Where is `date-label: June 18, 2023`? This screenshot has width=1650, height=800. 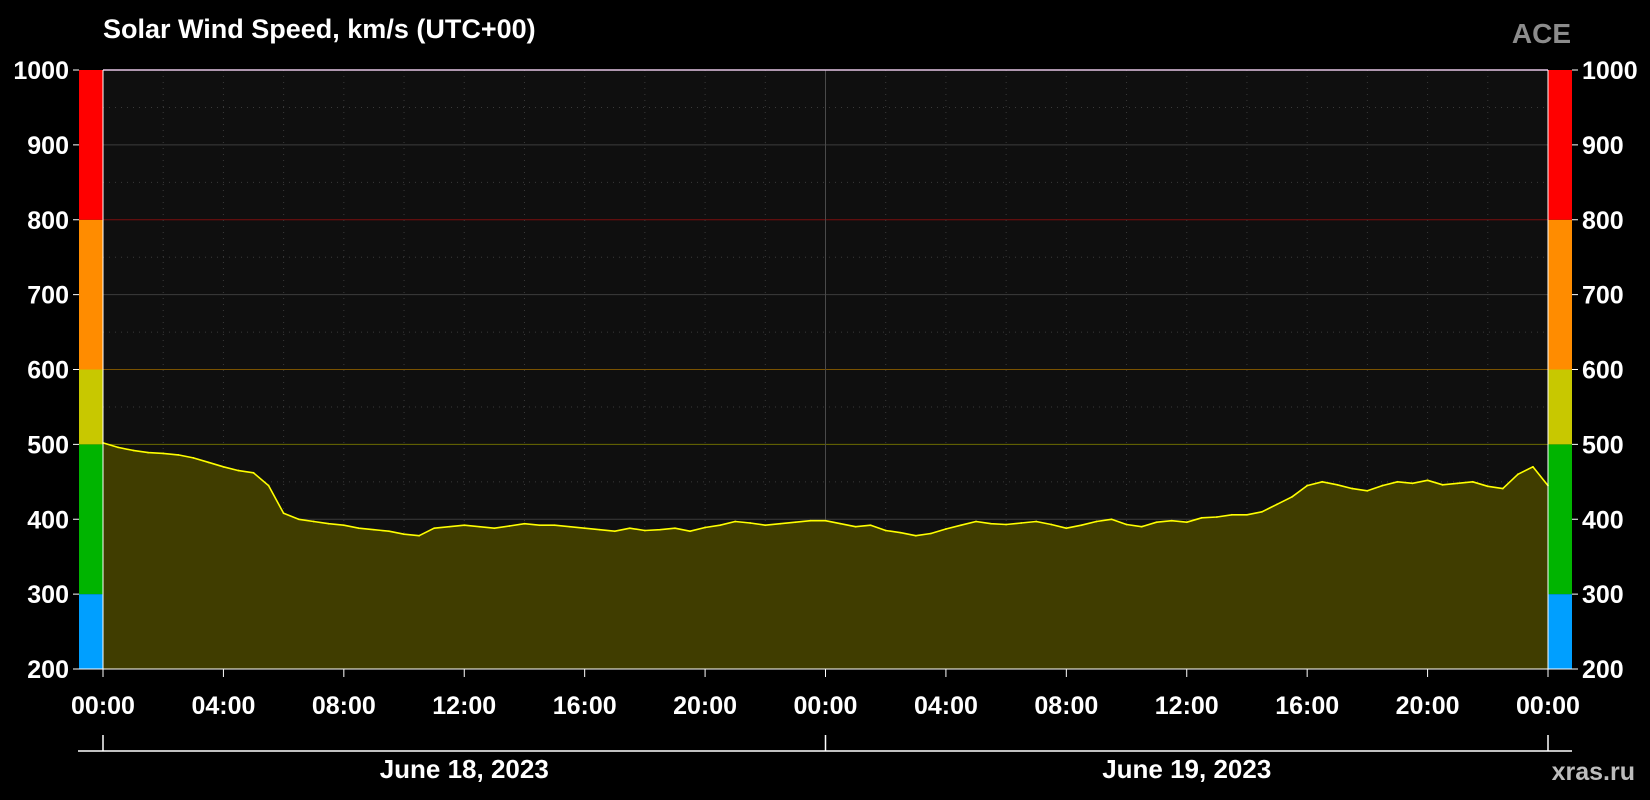
date-label: June 18, 2023 is located at coordinates (464, 769).